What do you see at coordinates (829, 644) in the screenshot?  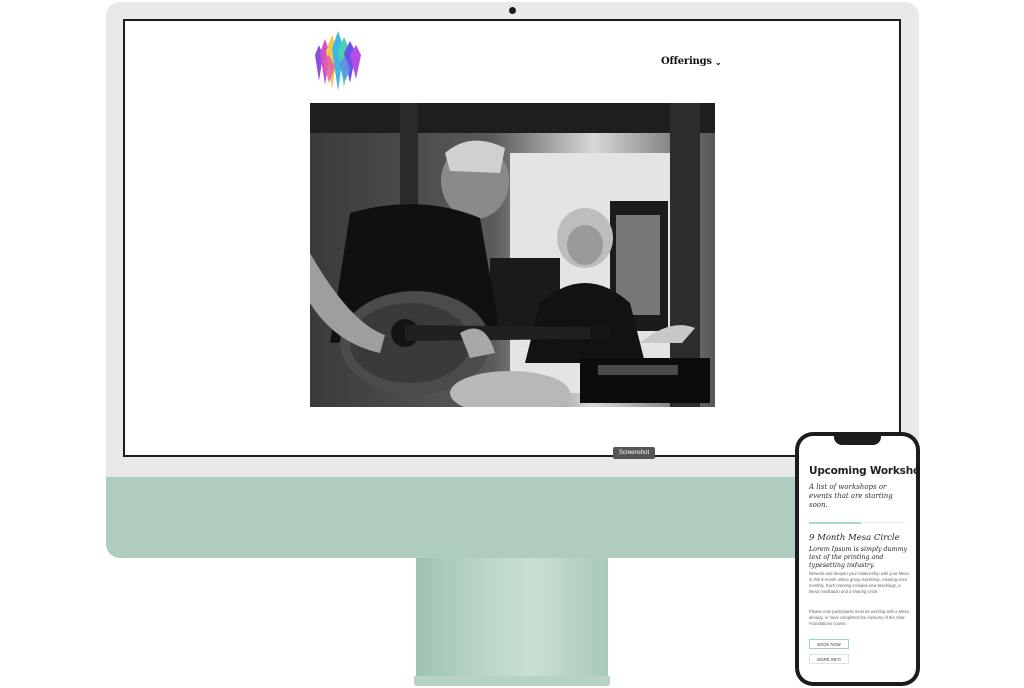 I see `book-now-button: BOOK NOW` at bounding box center [829, 644].